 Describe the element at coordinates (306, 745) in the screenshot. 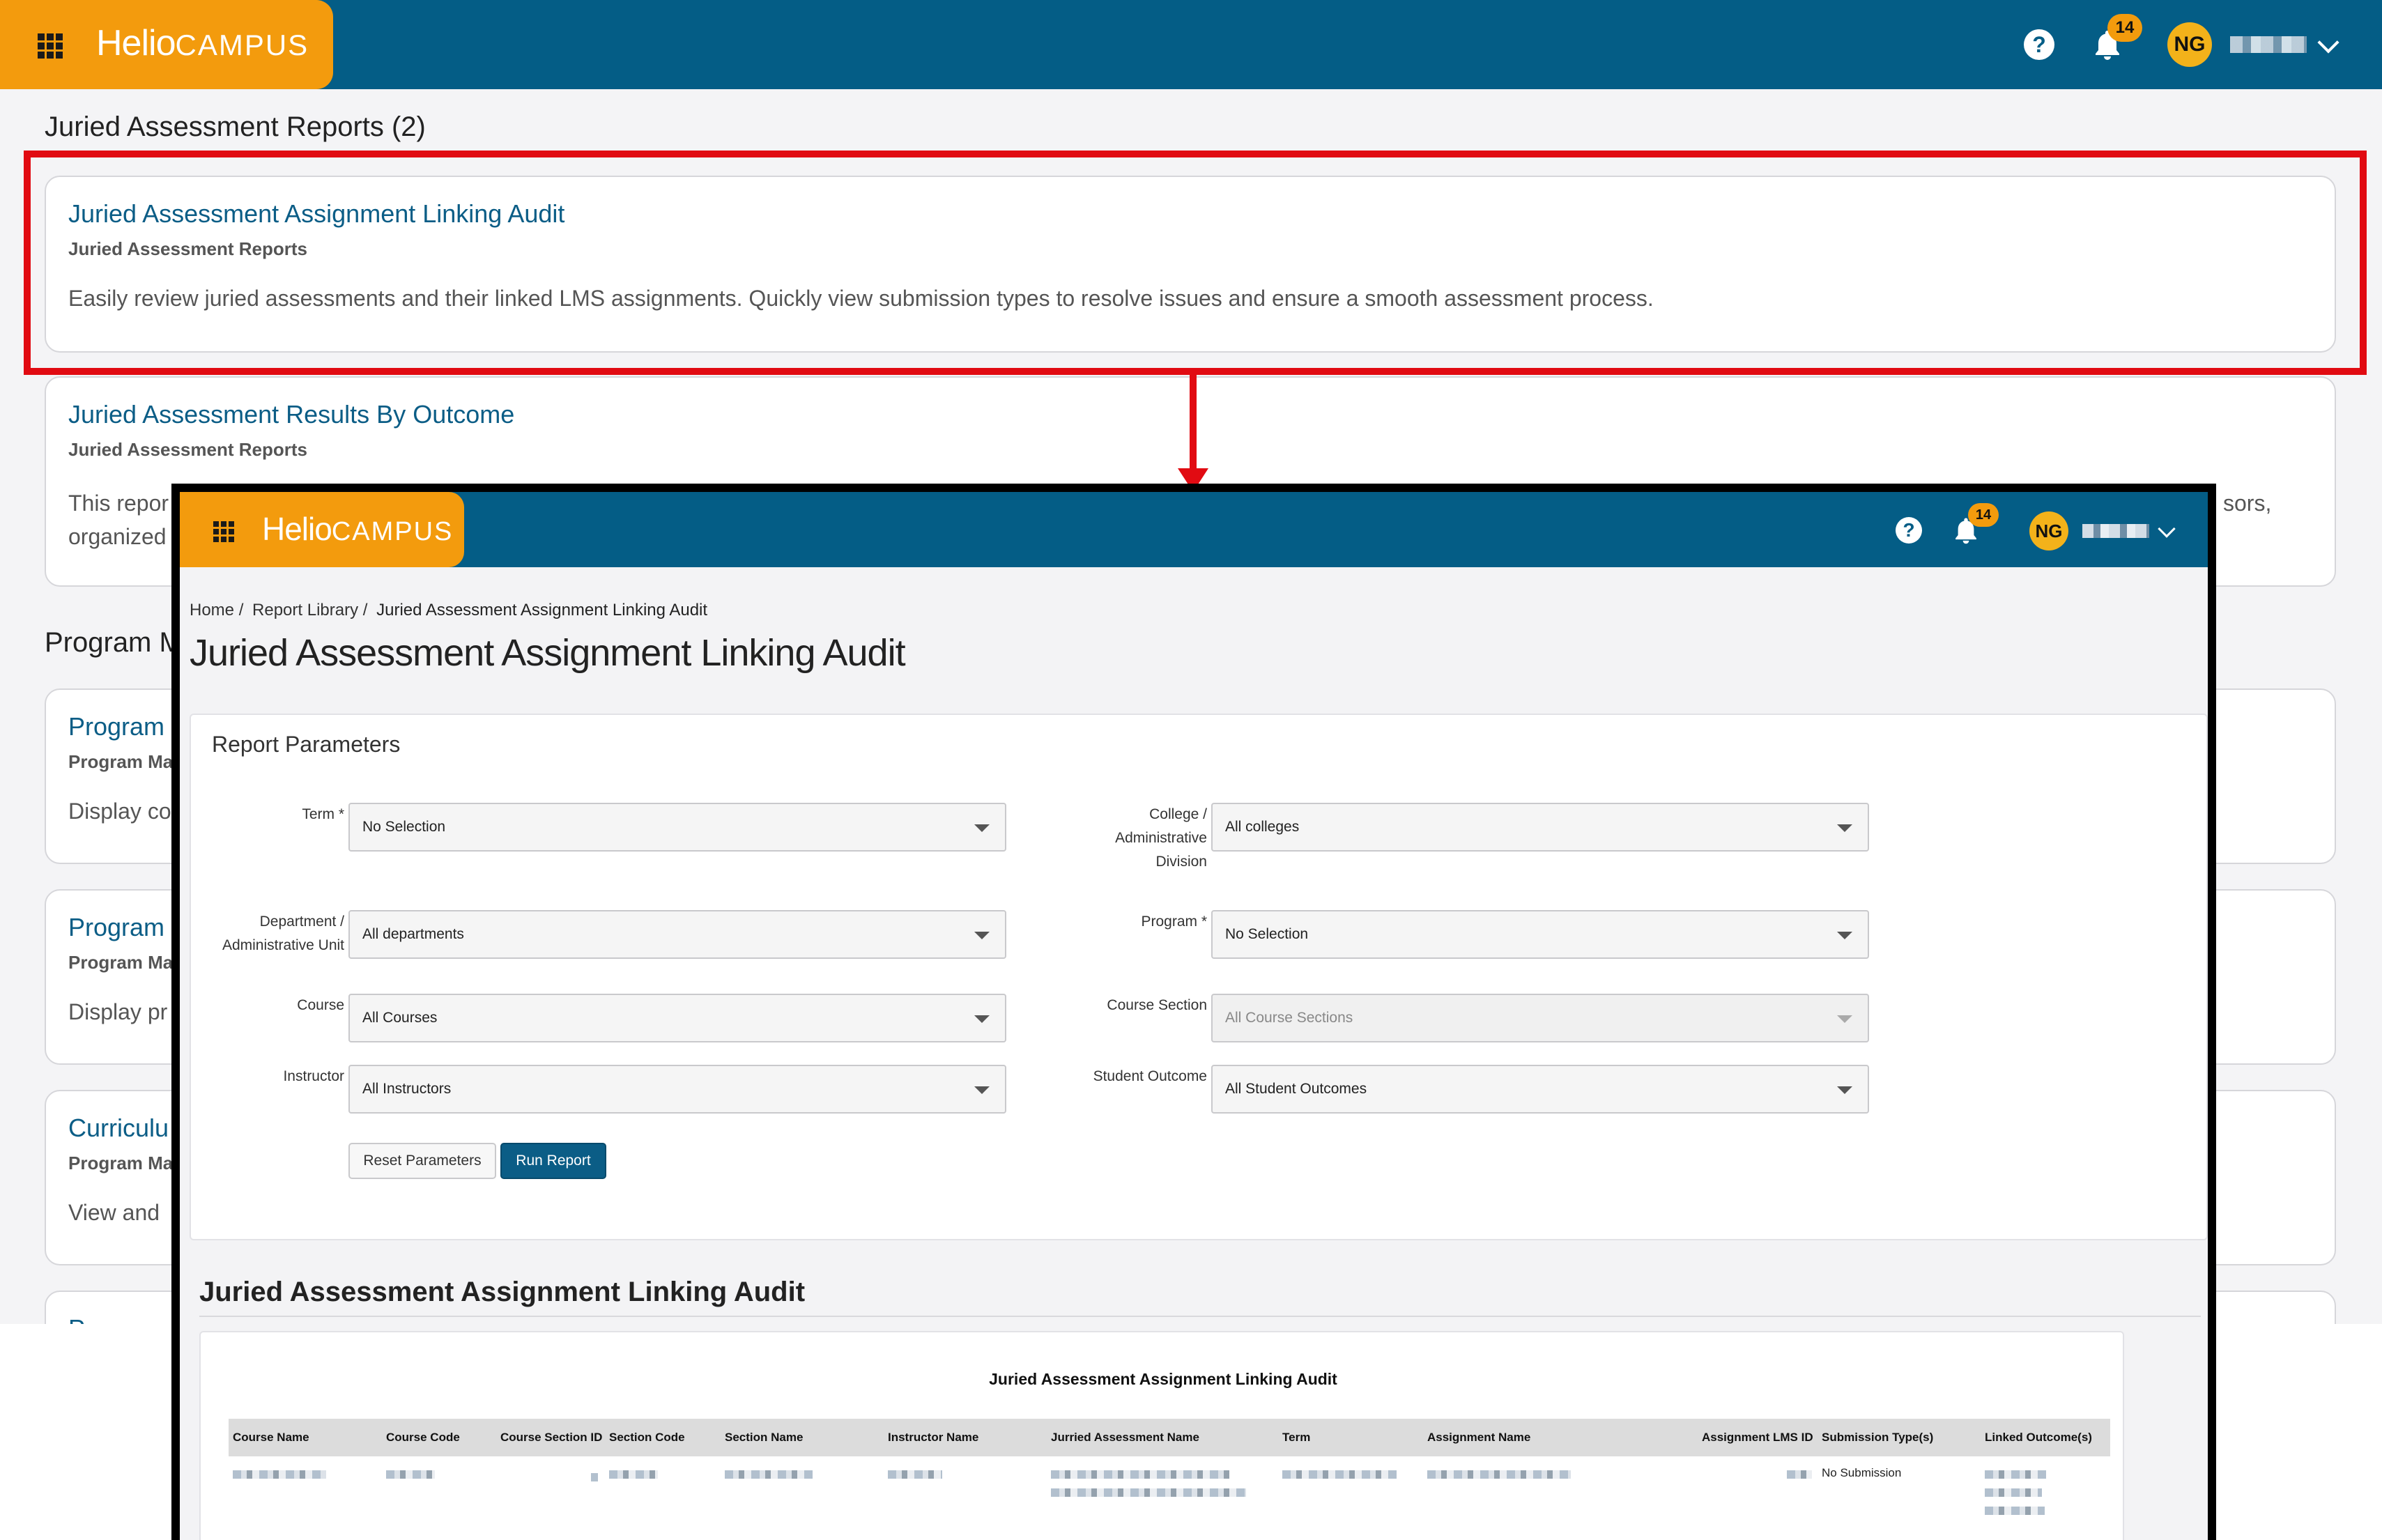

I see `panel-title: Report Parameters` at that location.